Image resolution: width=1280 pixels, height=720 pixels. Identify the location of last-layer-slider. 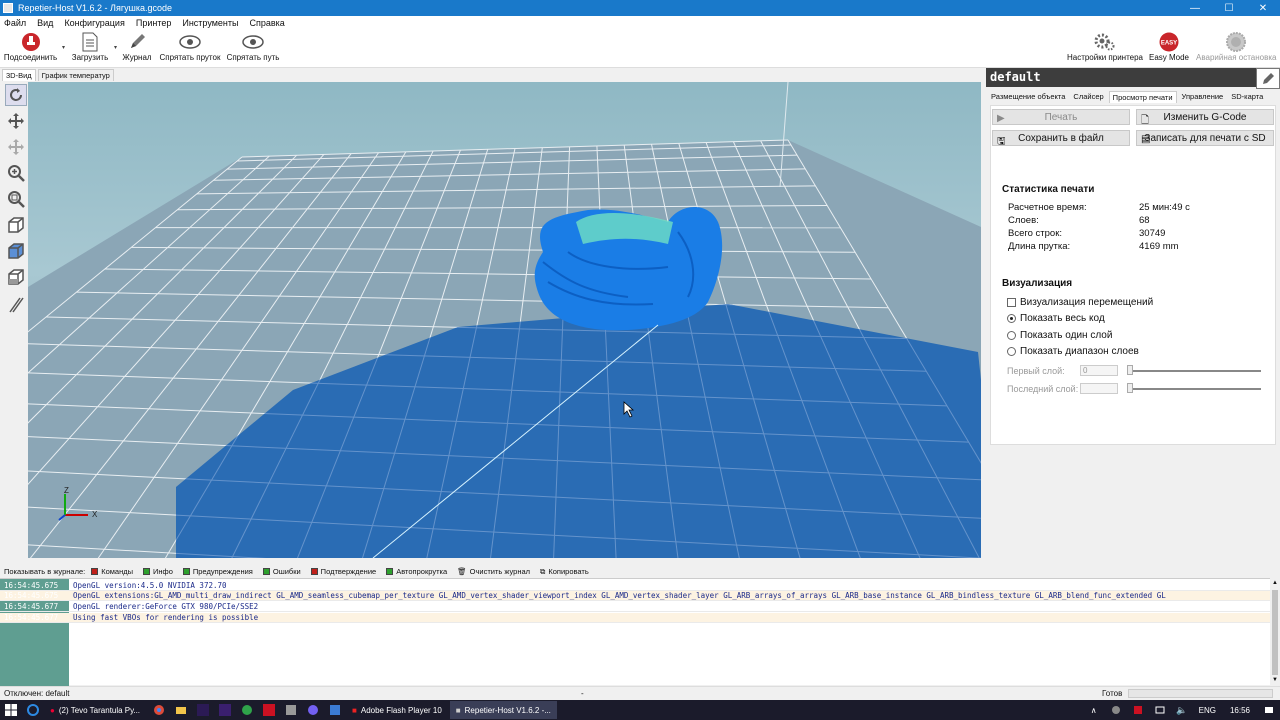
(1130, 388).